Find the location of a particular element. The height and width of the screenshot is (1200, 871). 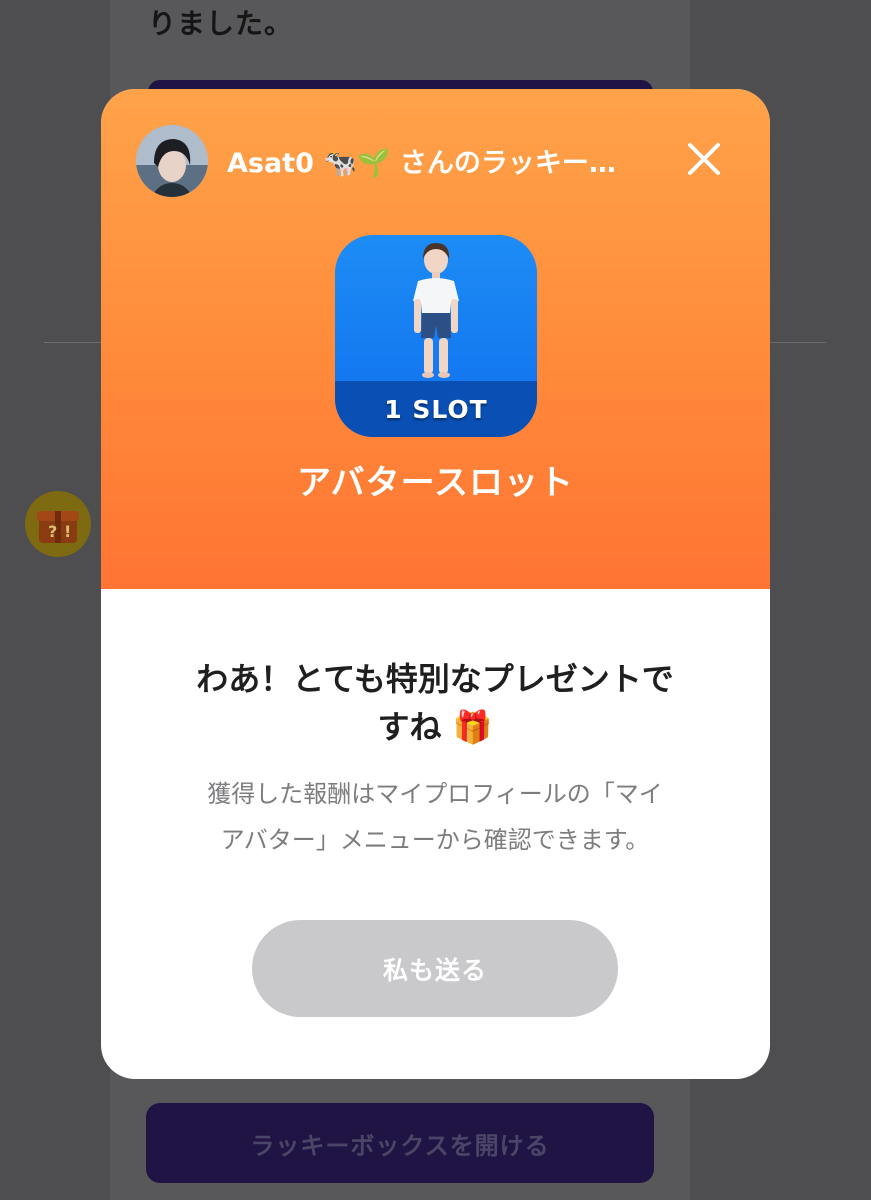

headline-line2-wrapper: すね 🎁 is located at coordinates (435, 727).